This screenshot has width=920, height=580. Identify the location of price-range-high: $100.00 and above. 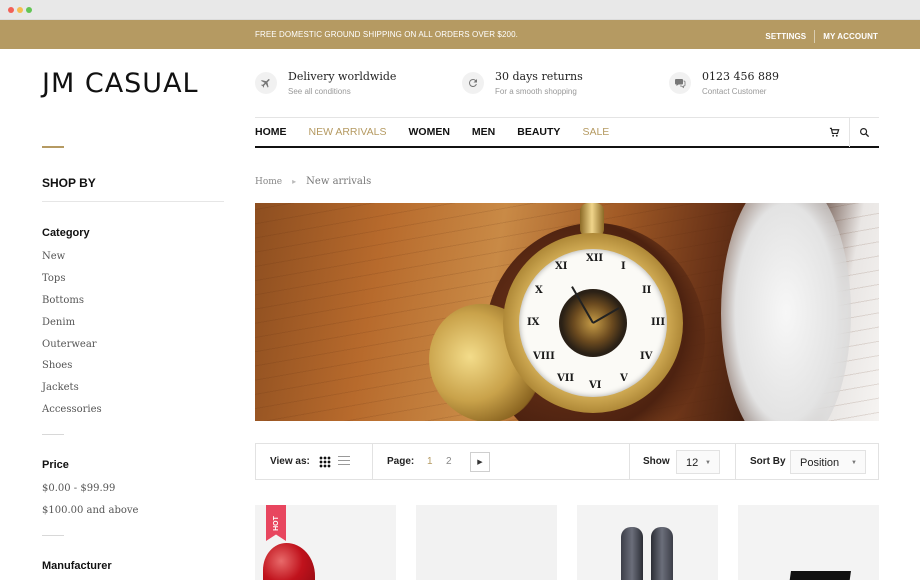
(90, 516).